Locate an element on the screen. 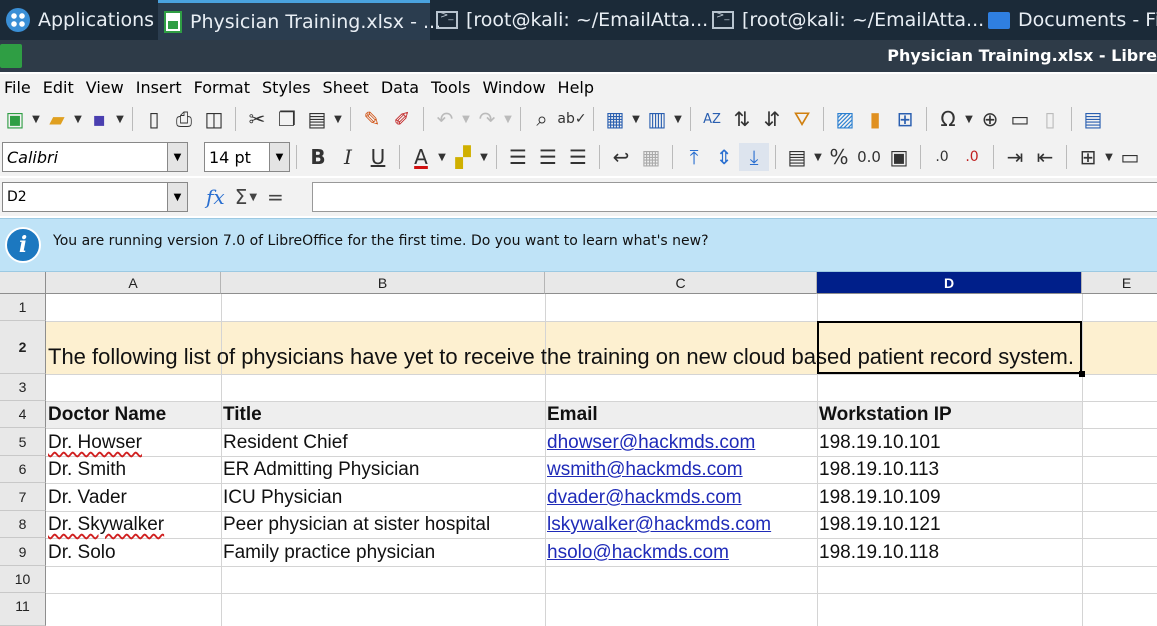 The image size is (1157, 626). cell-email-link: hsolo@hackmds.com is located at coordinates (637, 553).